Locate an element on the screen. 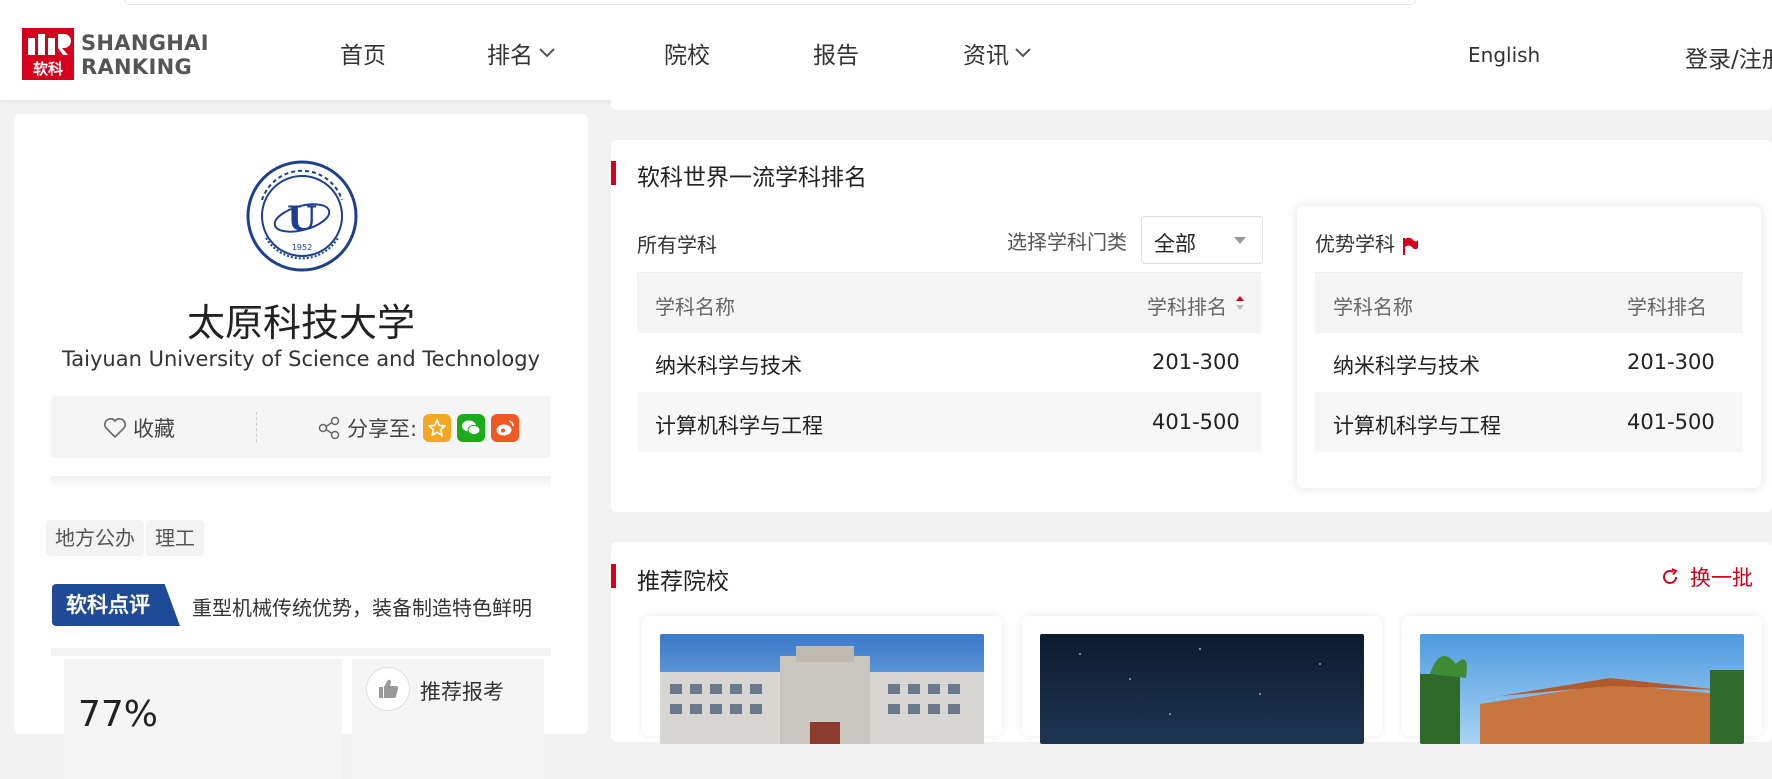  subject-category-select: 全部 is located at coordinates (1202, 240).